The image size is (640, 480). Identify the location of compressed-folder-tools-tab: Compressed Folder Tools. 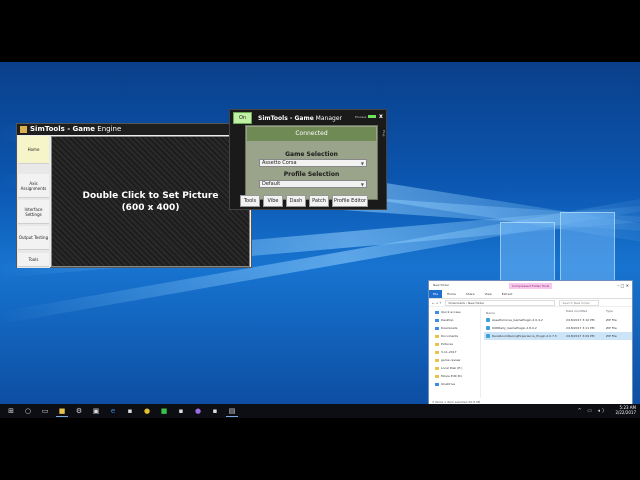
(531, 286).